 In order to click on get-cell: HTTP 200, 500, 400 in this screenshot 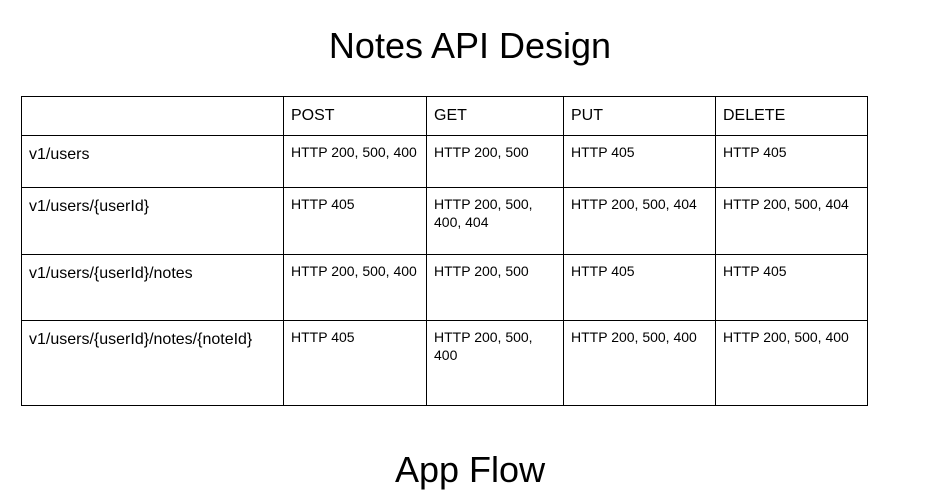, I will do `click(495, 363)`.